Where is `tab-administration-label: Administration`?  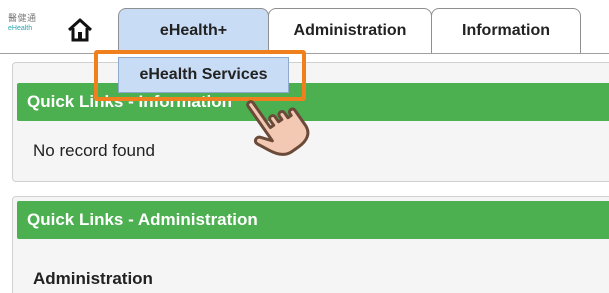
tab-administration-label: Administration is located at coordinates (350, 30).